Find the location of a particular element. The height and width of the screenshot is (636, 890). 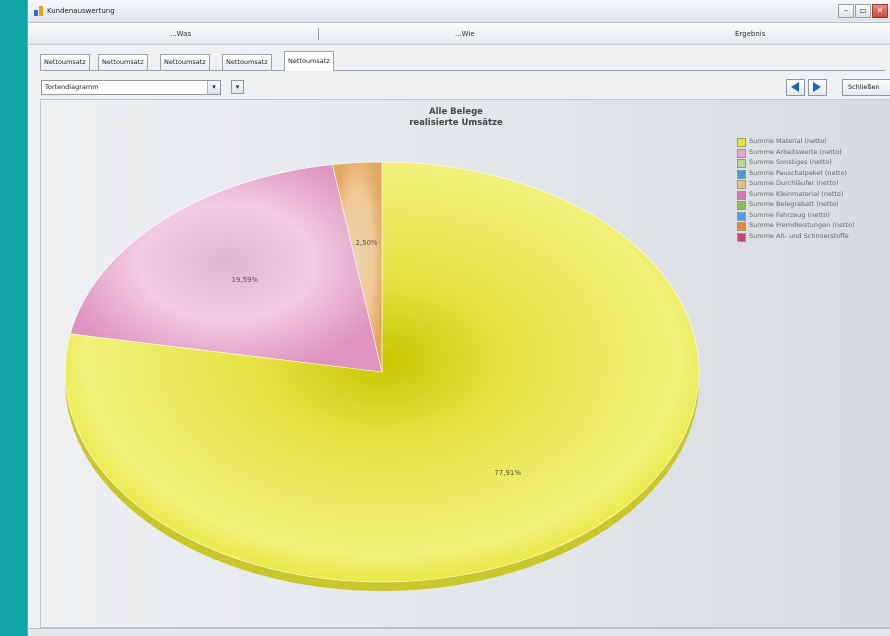

legend-item: Summe Pauschalpaket (netto) is located at coordinates (813, 174).